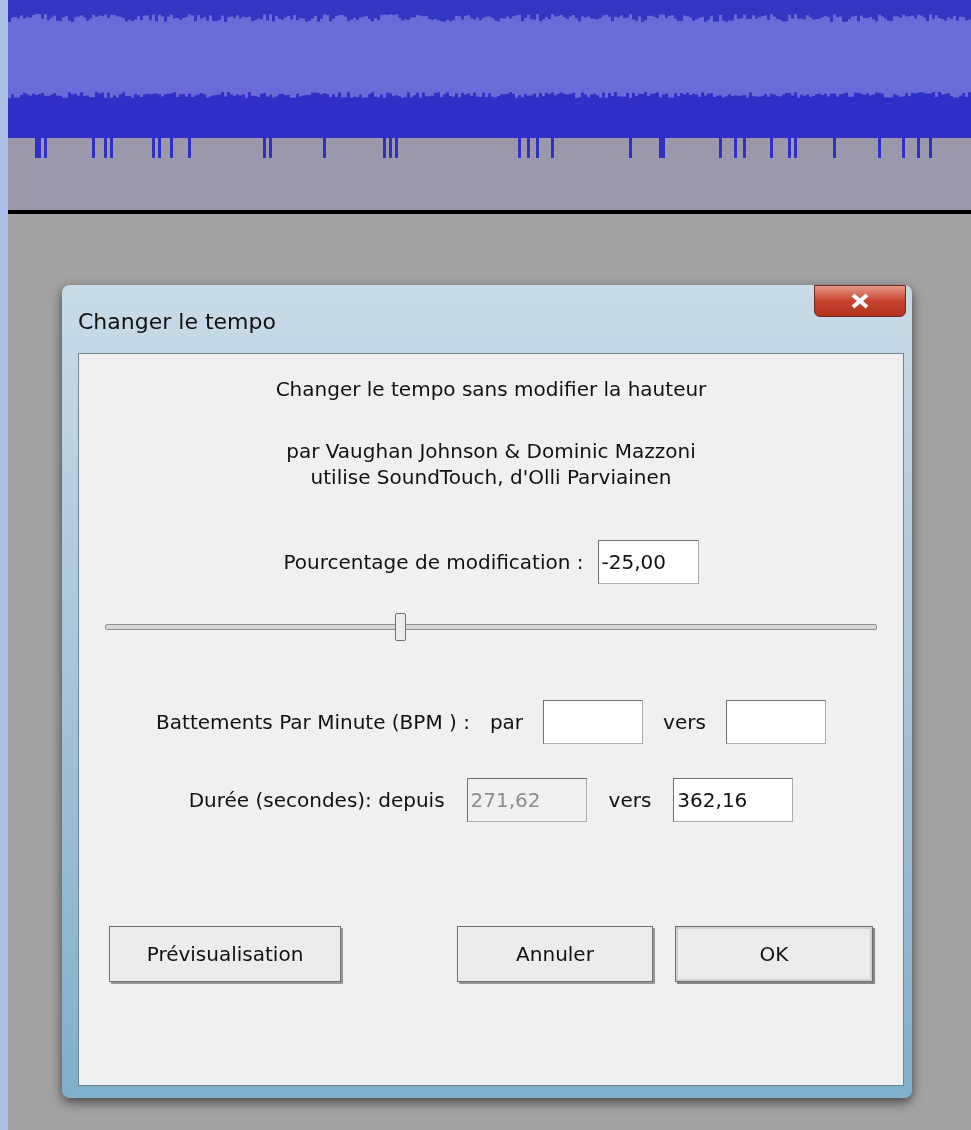 This screenshot has width=971, height=1130. What do you see at coordinates (506, 722) in the screenshot?
I see `field-label: par` at bounding box center [506, 722].